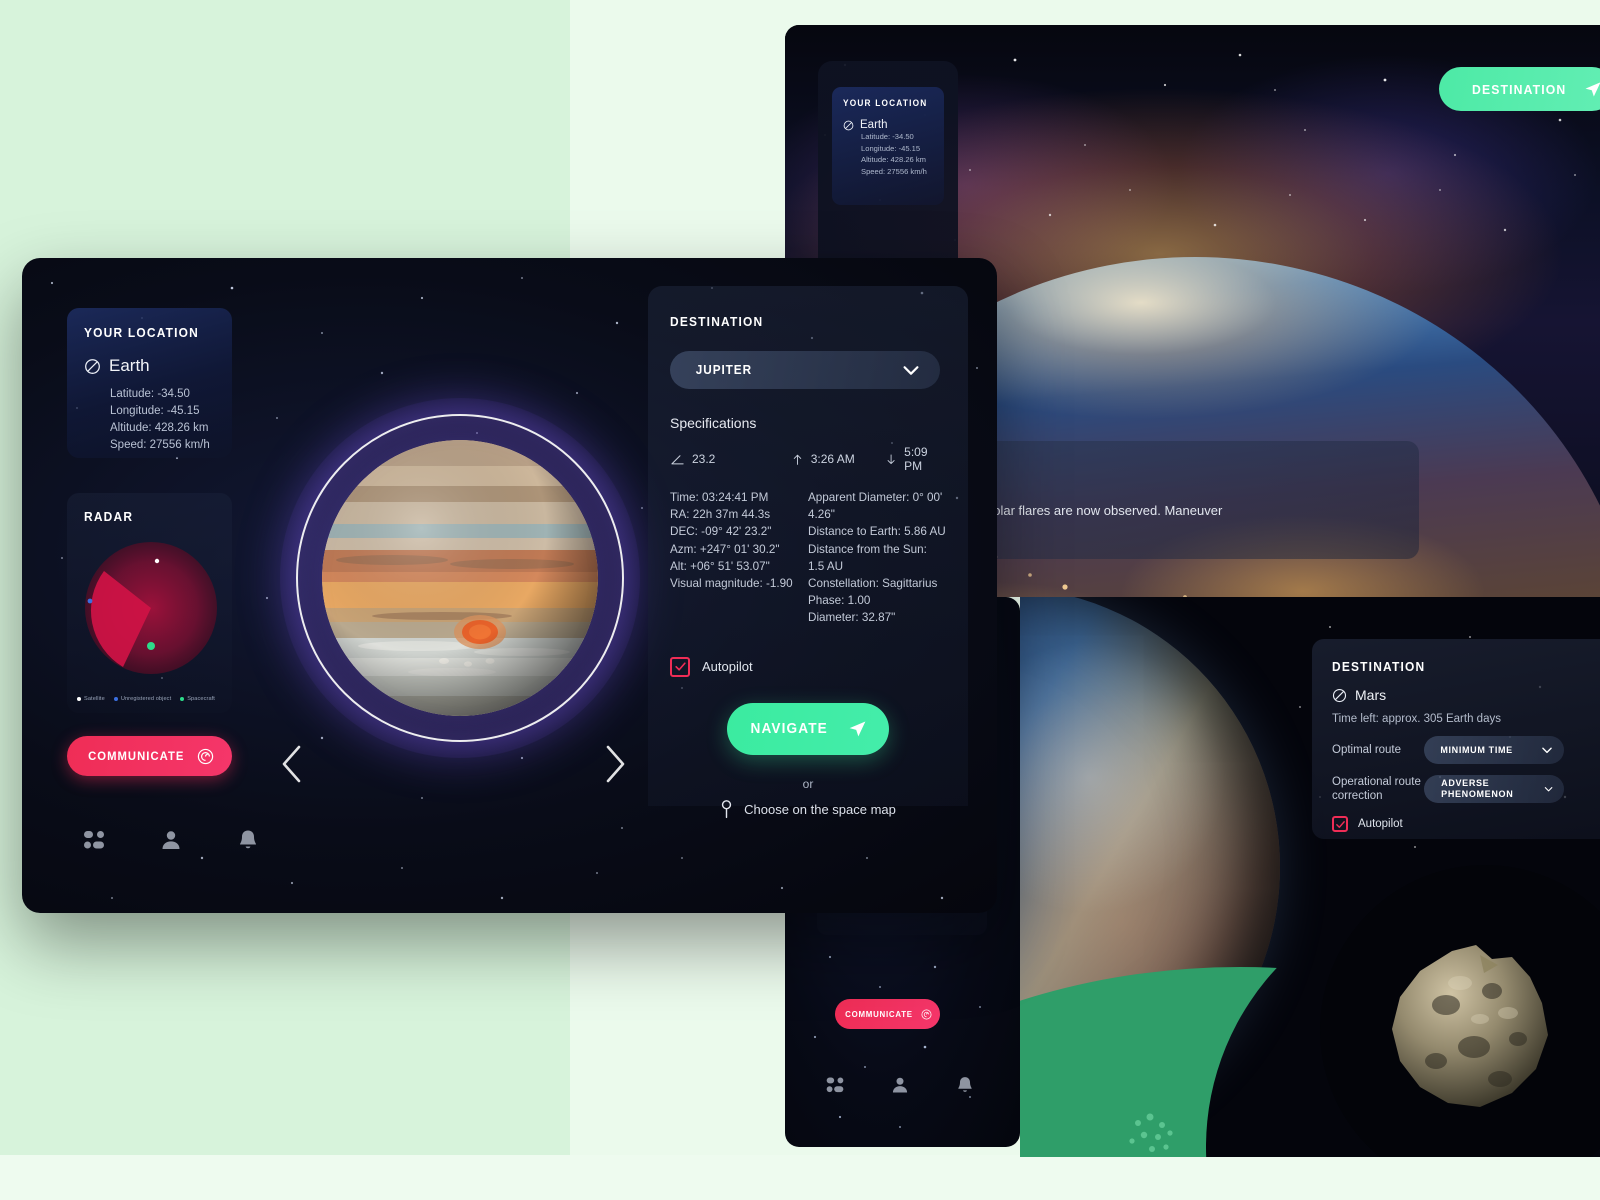  I want to click on legend-label-unregistered: Unregistered object, so click(146, 699).